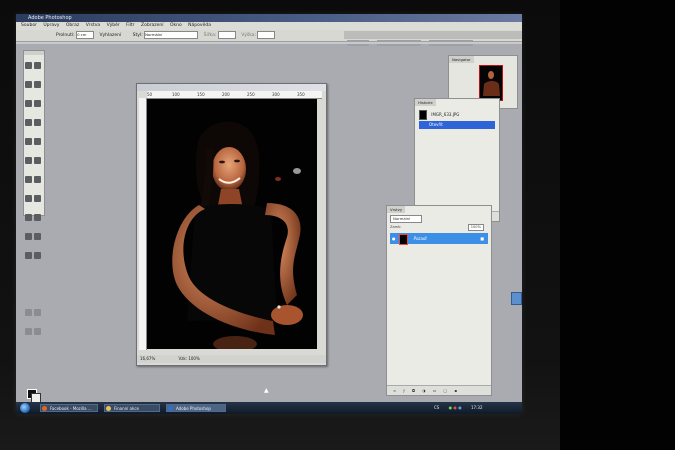  What do you see at coordinates (37, 122) in the screenshot?
I see `brush-tool-icon` at bounding box center [37, 122].